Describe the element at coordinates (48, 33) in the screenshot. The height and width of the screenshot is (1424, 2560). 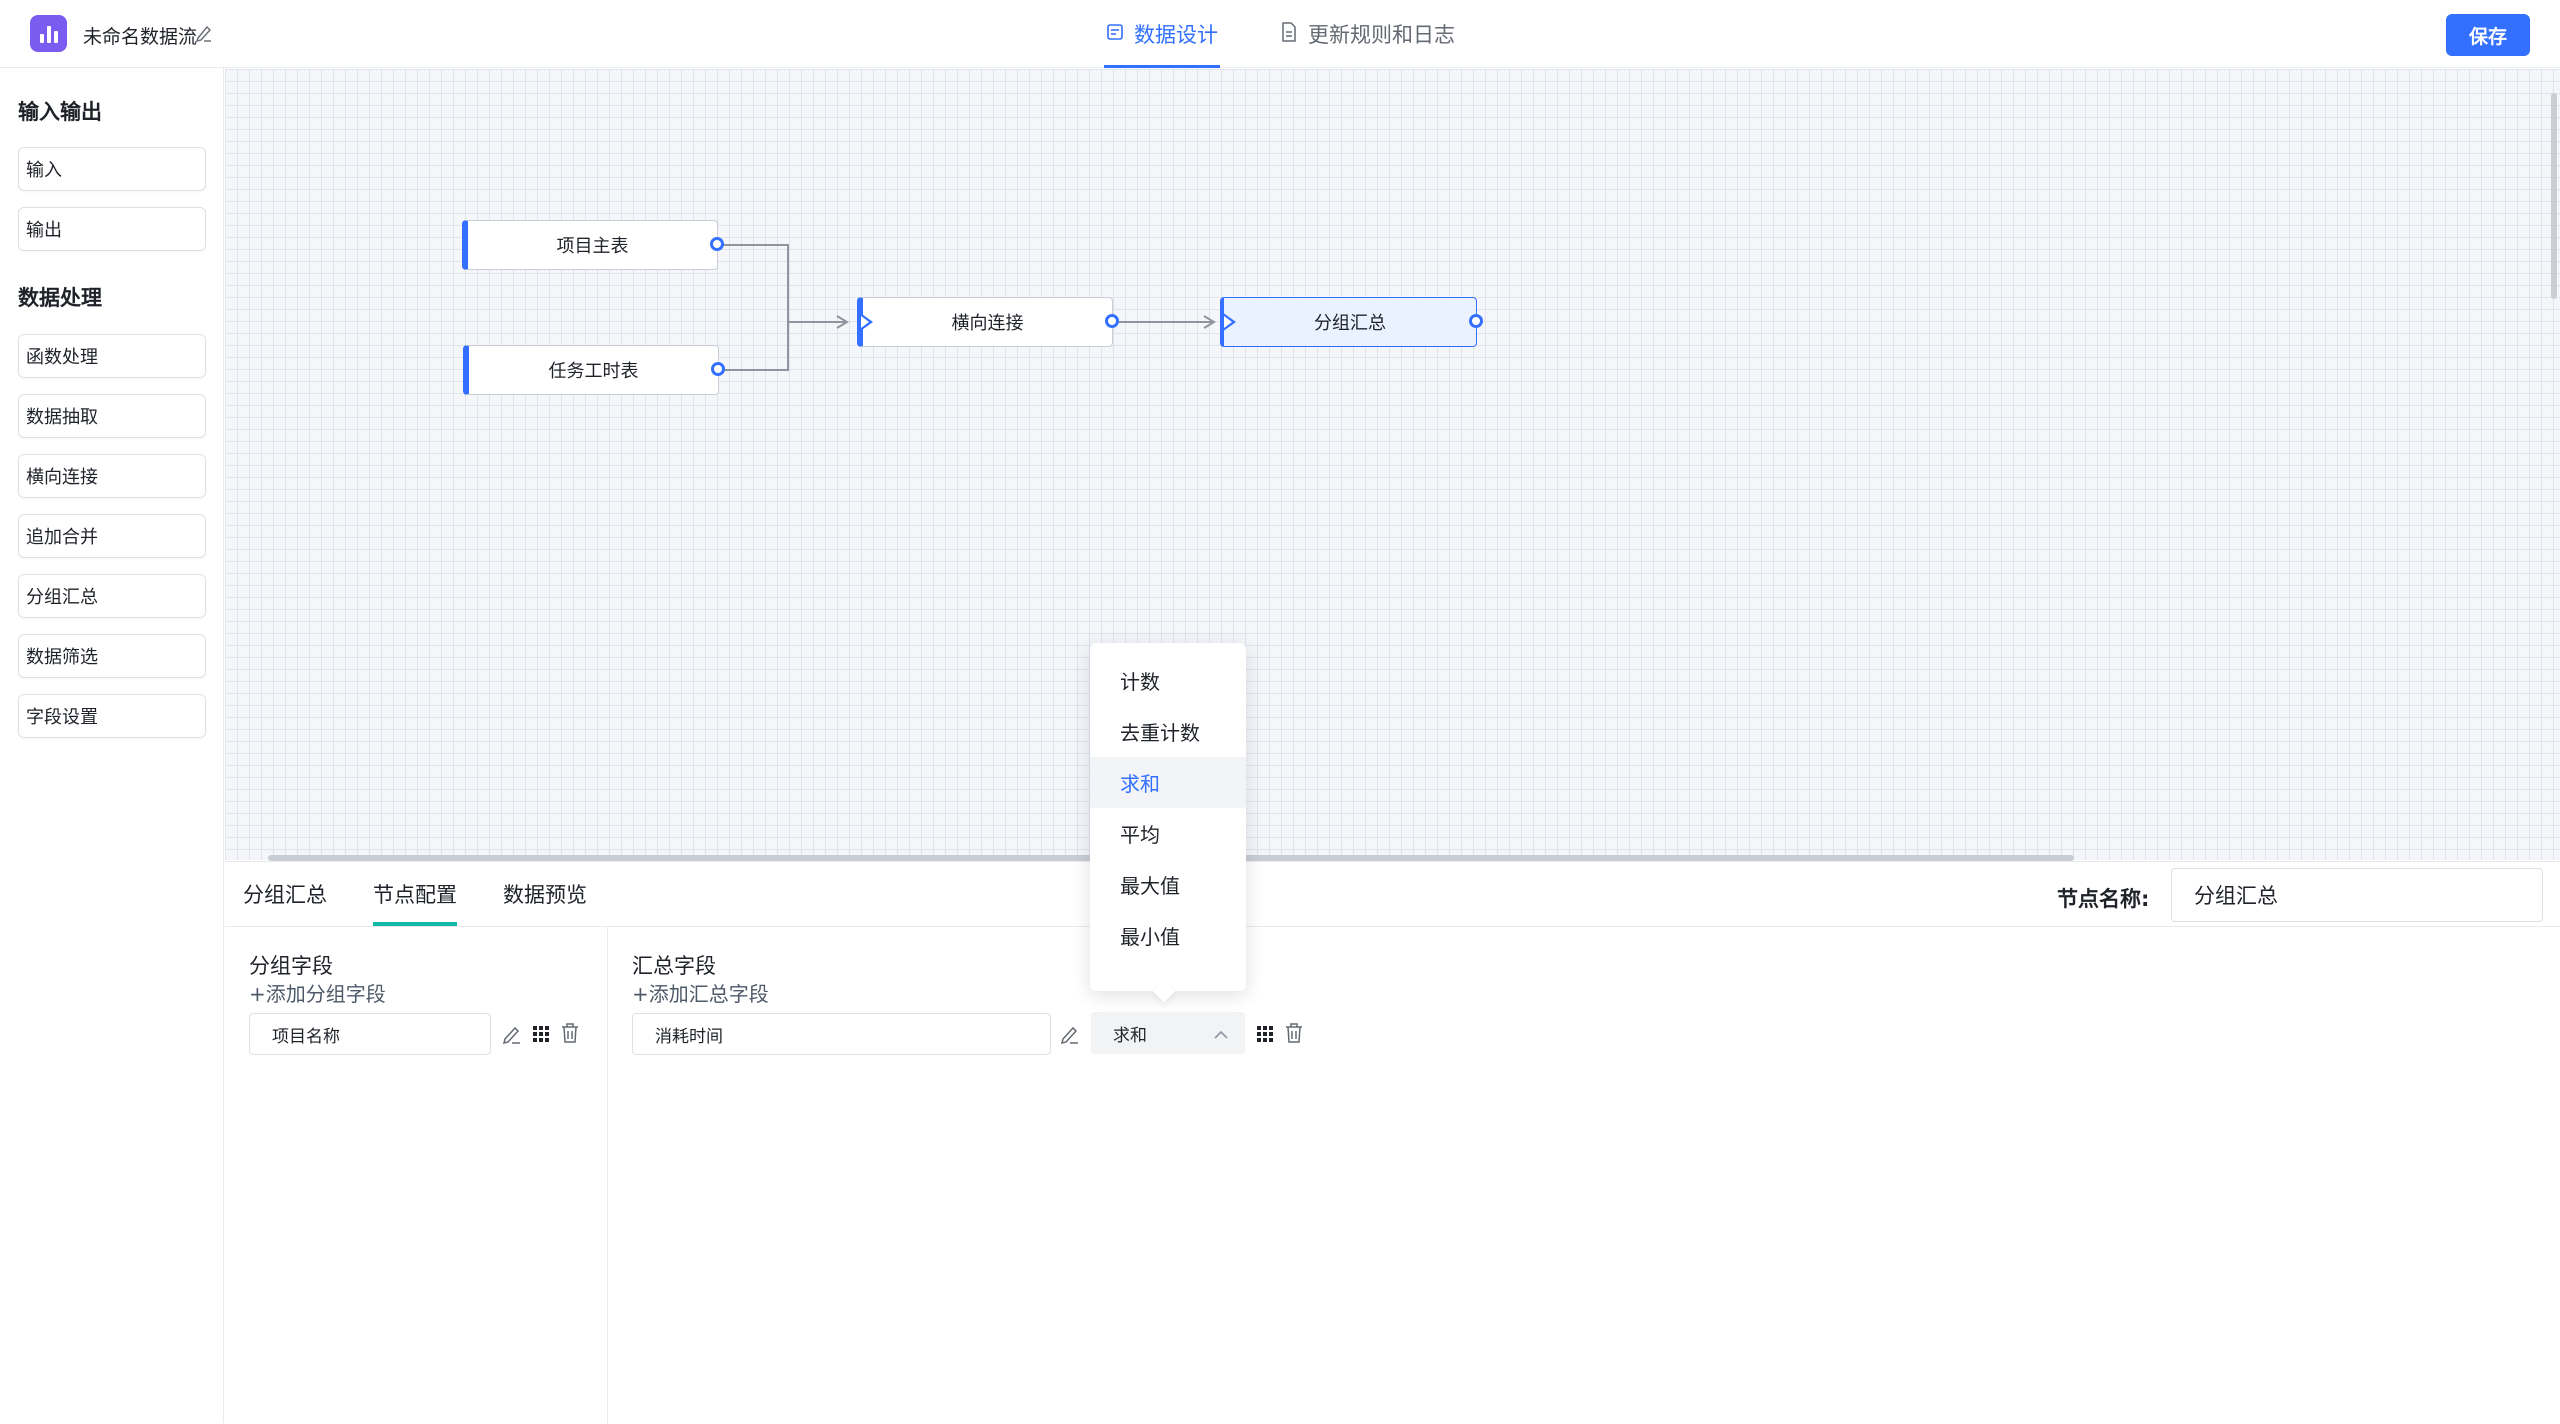
I see `app-logo-icon` at that location.